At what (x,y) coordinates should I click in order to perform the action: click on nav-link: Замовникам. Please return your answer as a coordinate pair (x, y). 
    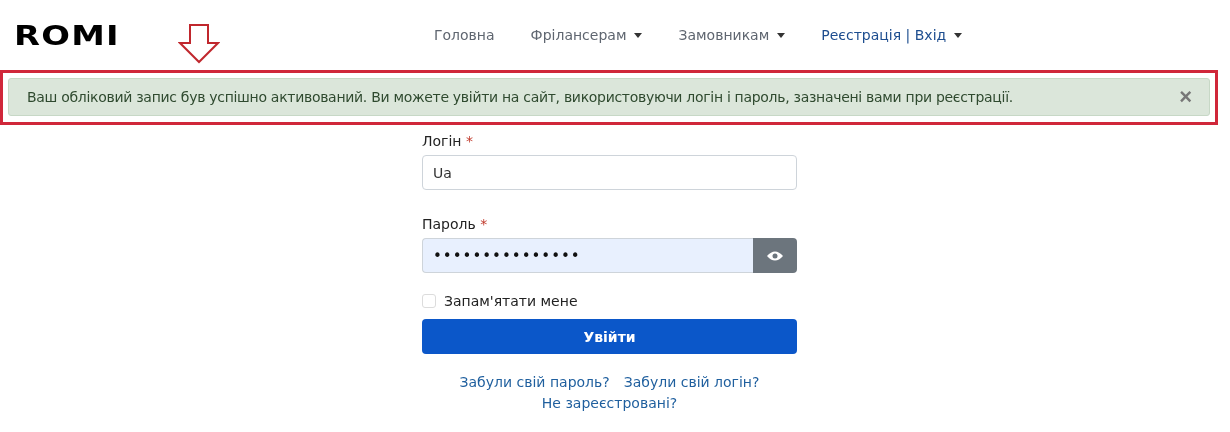
    Looking at the image, I should click on (732, 35).